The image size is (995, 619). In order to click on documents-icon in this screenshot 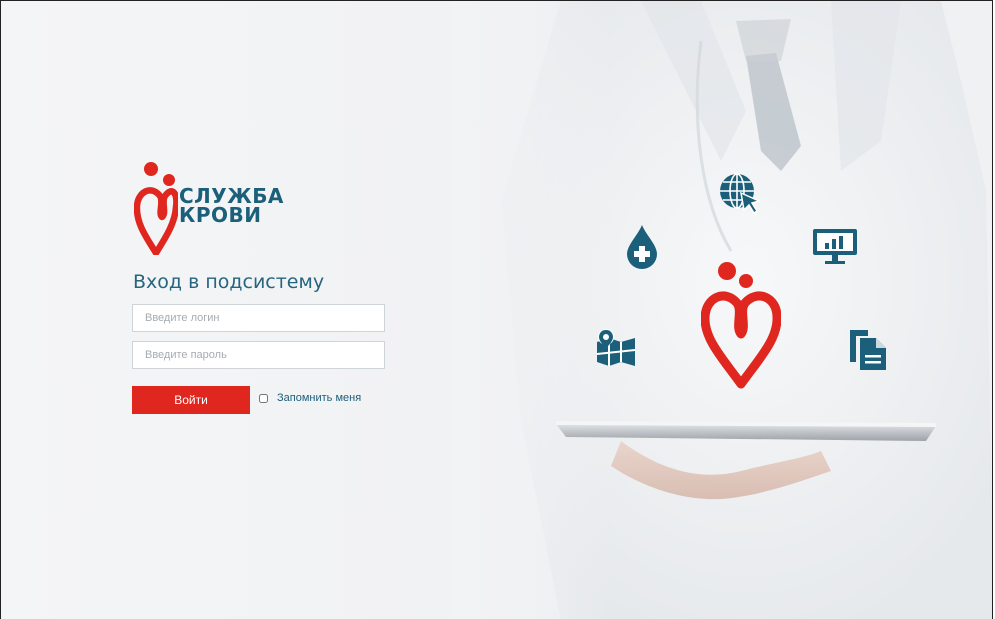, I will do `click(868, 350)`.